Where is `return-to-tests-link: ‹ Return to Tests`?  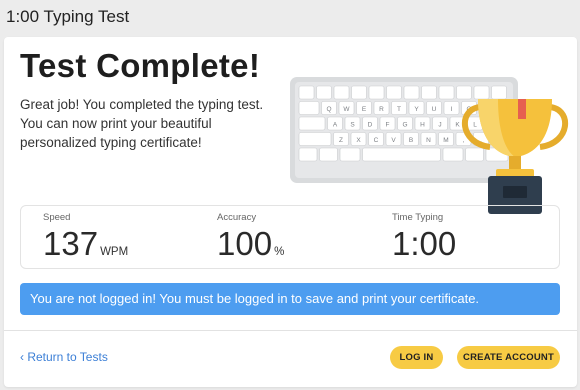
return-to-tests-link: ‹ Return to Tests is located at coordinates (64, 357).